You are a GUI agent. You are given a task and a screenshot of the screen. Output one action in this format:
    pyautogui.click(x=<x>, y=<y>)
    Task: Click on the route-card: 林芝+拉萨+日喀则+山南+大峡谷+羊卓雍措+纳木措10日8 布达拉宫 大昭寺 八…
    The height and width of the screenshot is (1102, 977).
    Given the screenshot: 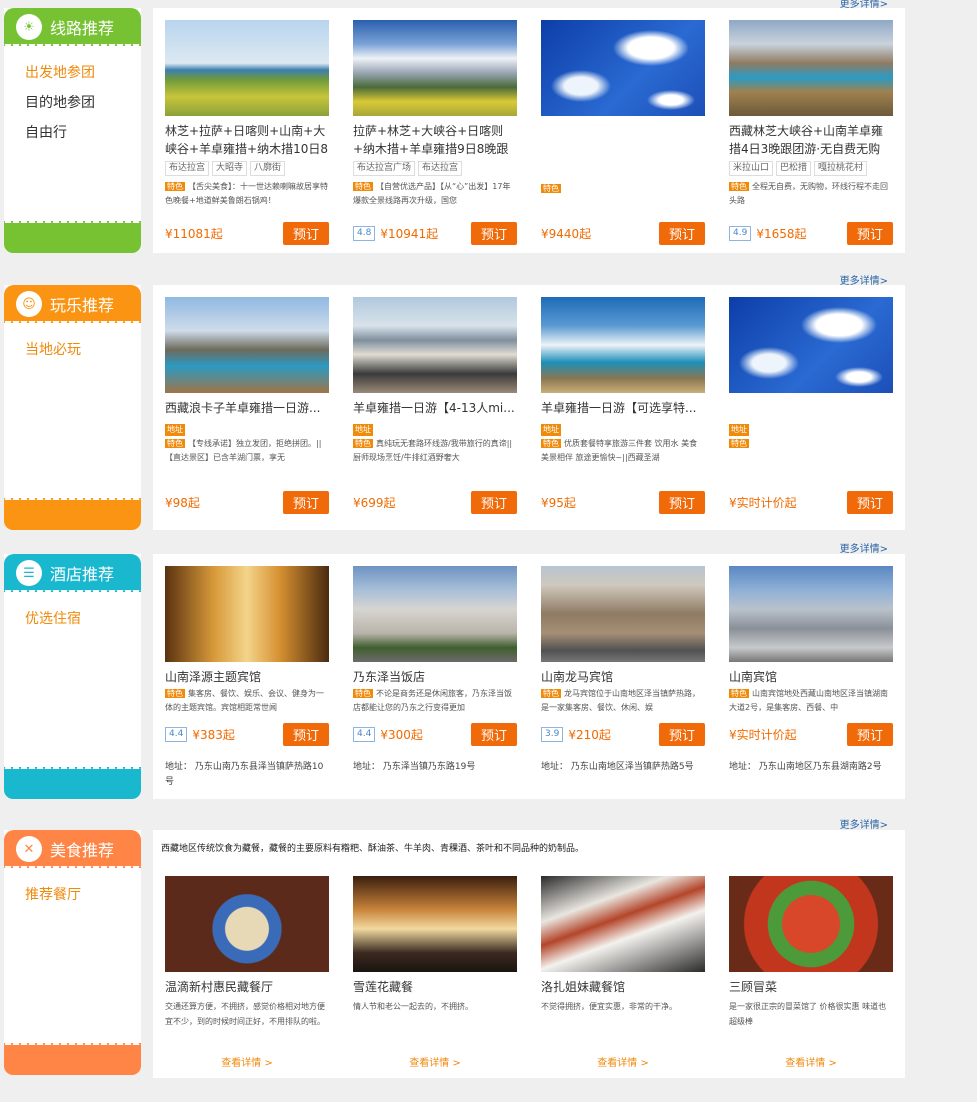 What is the action you would take?
    pyautogui.click(x=247, y=132)
    